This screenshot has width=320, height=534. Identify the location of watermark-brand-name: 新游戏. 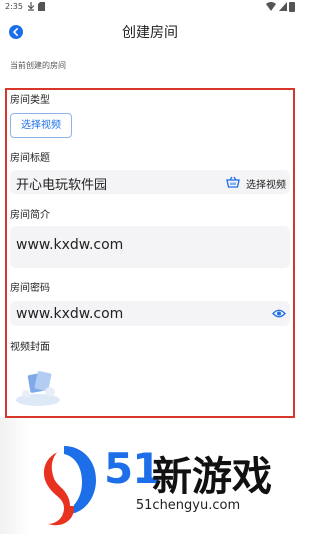
(212, 477).